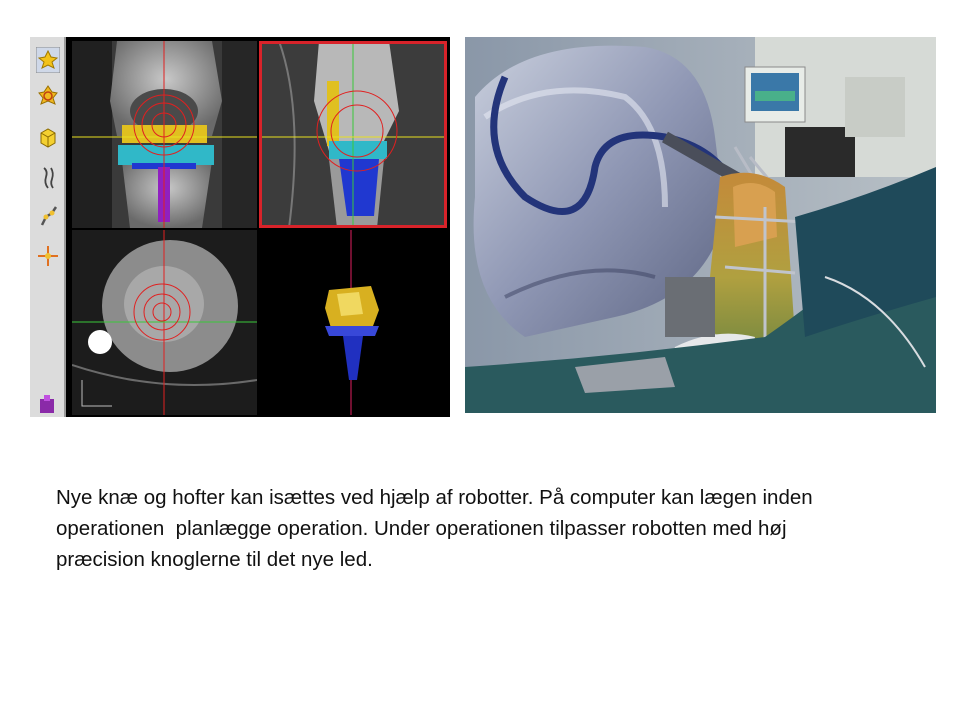 The image size is (960, 720). I want to click on sagittal-ct-view, so click(353, 134).